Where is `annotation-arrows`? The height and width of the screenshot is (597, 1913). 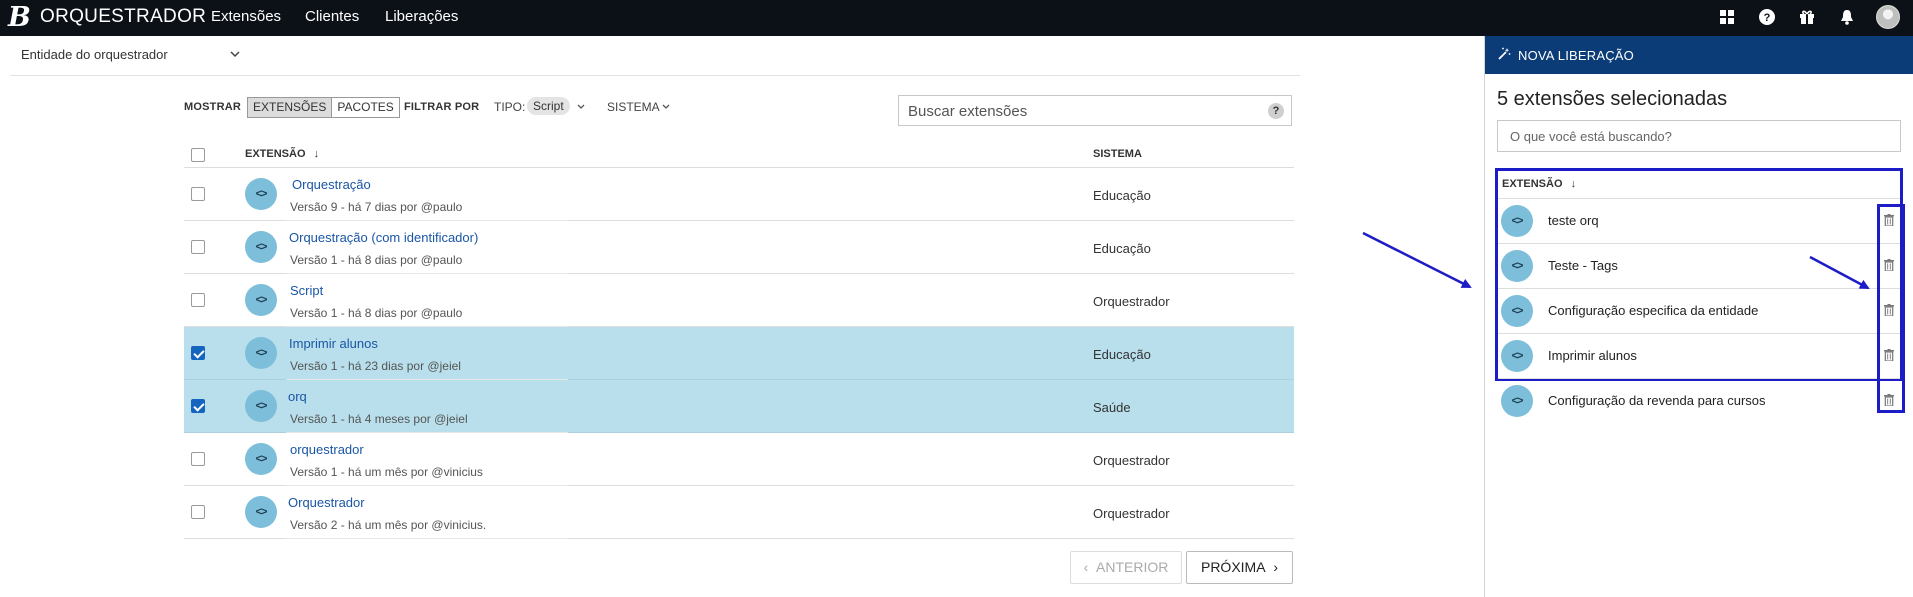 annotation-arrows is located at coordinates (1616, 260).